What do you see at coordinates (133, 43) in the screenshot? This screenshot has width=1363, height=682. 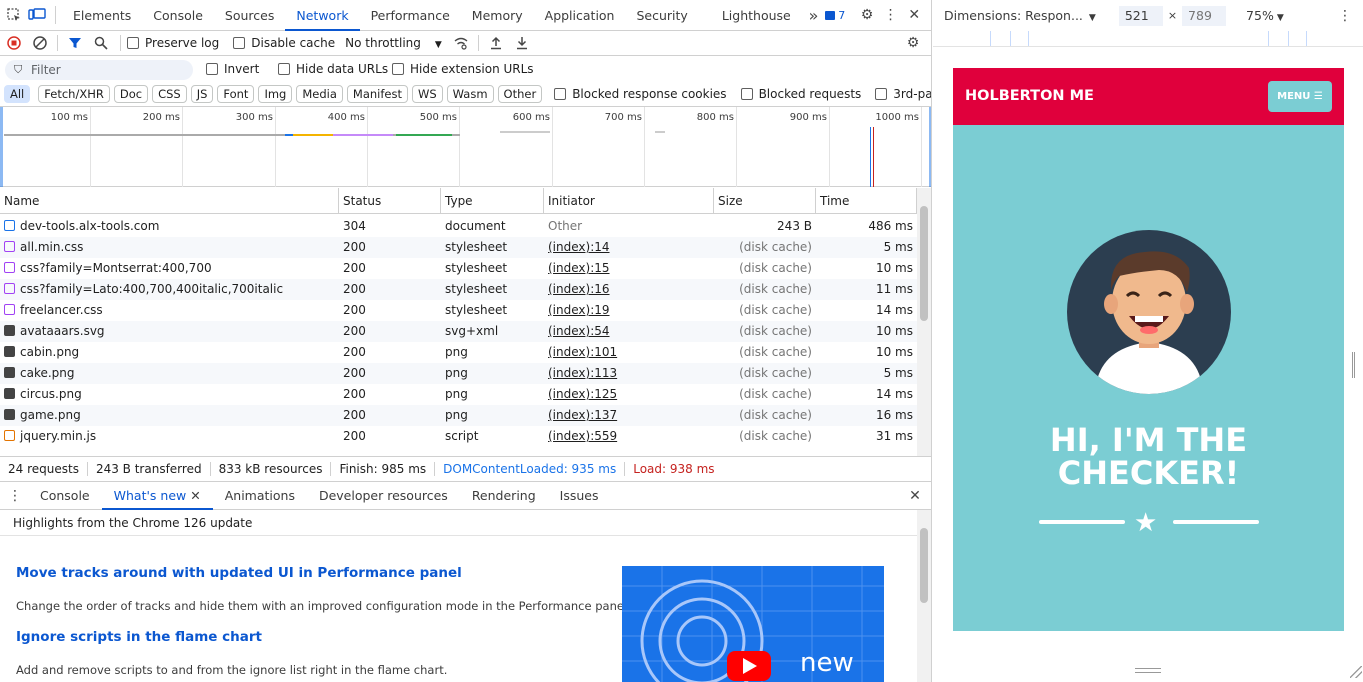 I see `preserve-log-box` at bounding box center [133, 43].